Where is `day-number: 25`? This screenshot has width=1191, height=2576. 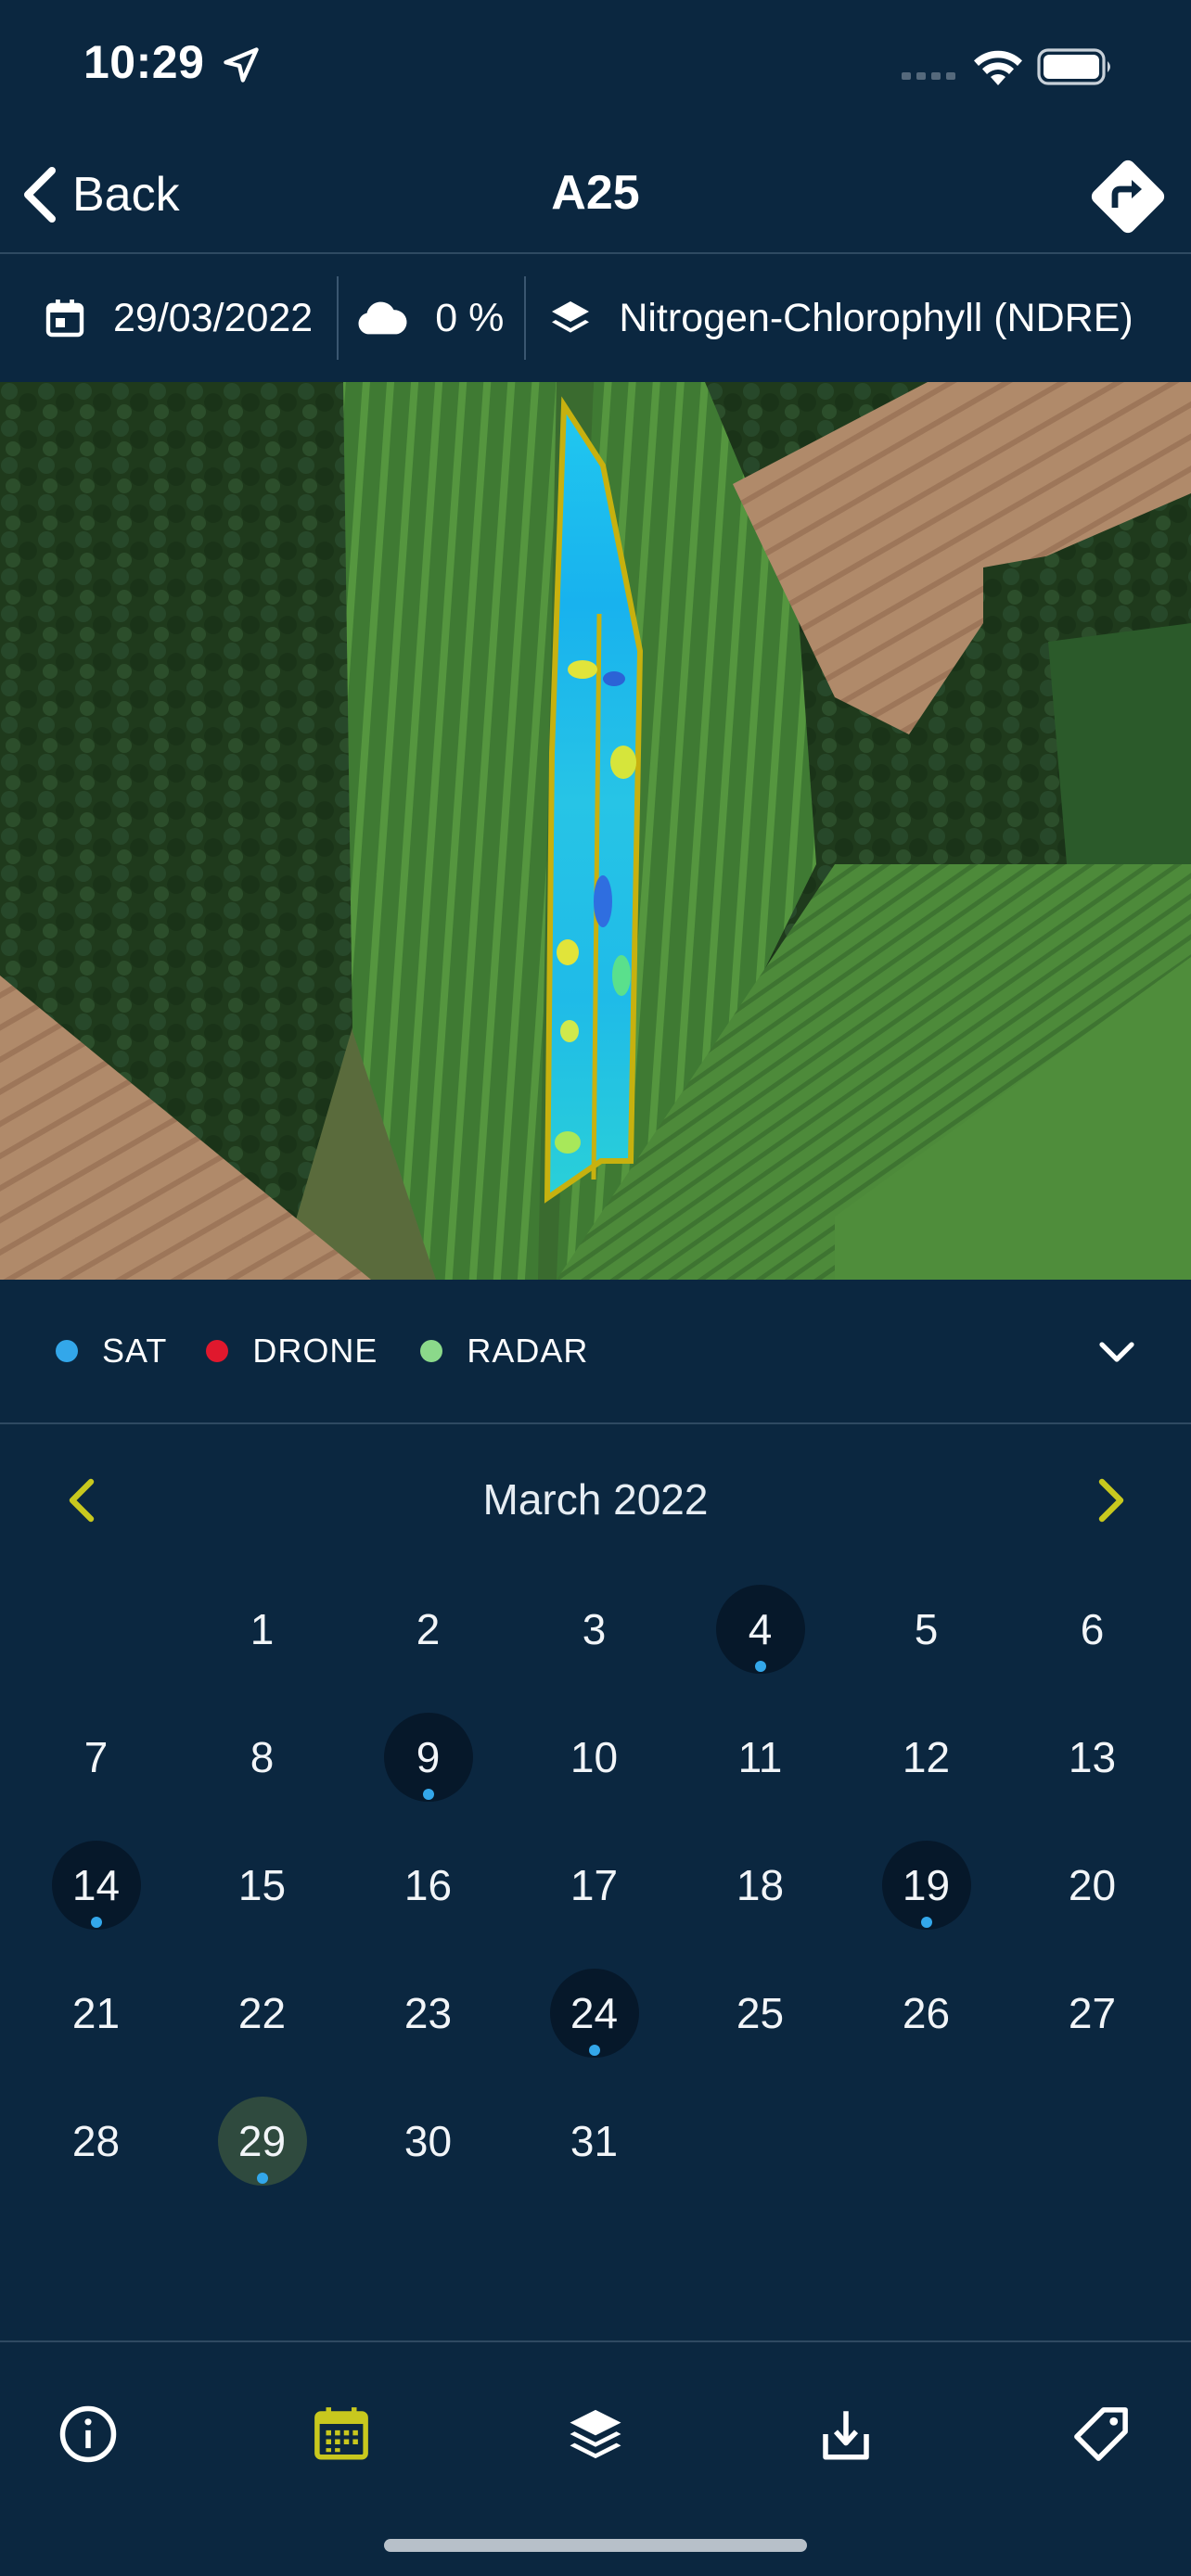 day-number: 25 is located at coordinates (760, 2013).